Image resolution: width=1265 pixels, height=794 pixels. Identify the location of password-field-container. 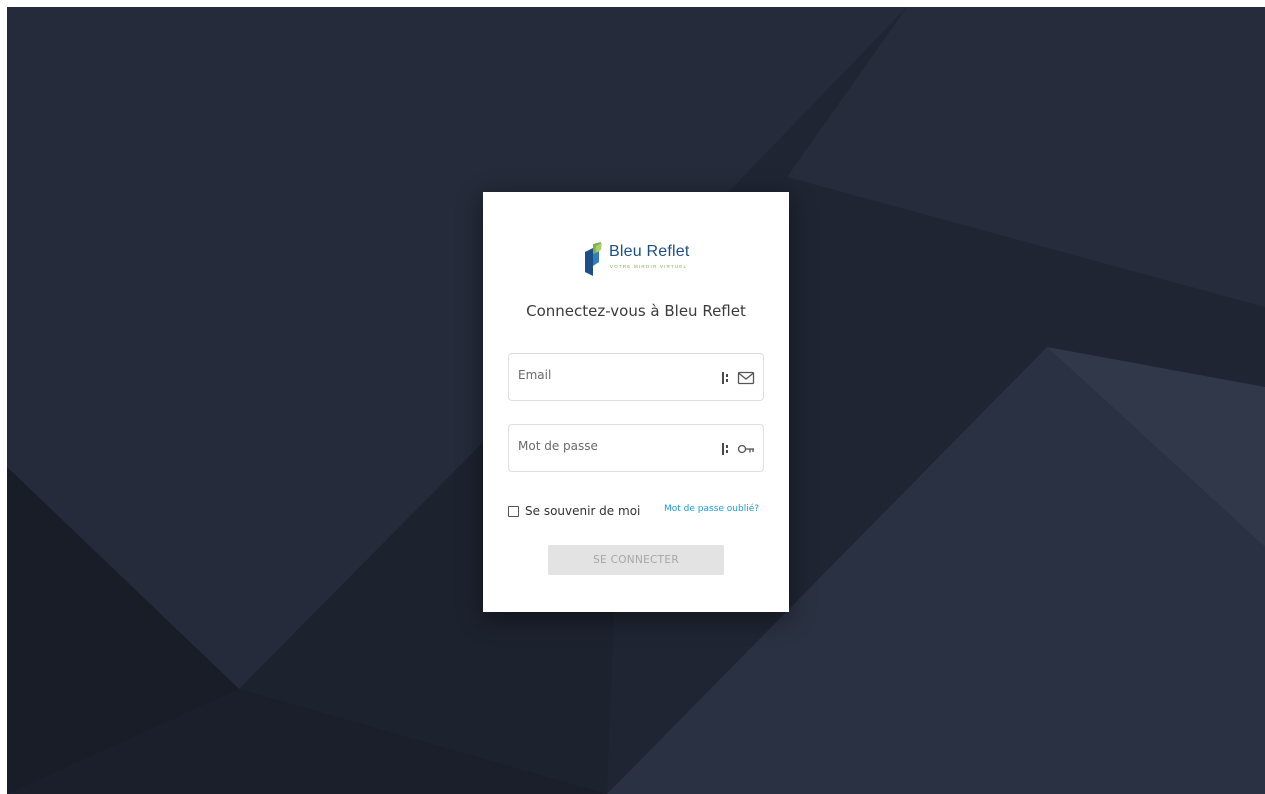
(636, 447).